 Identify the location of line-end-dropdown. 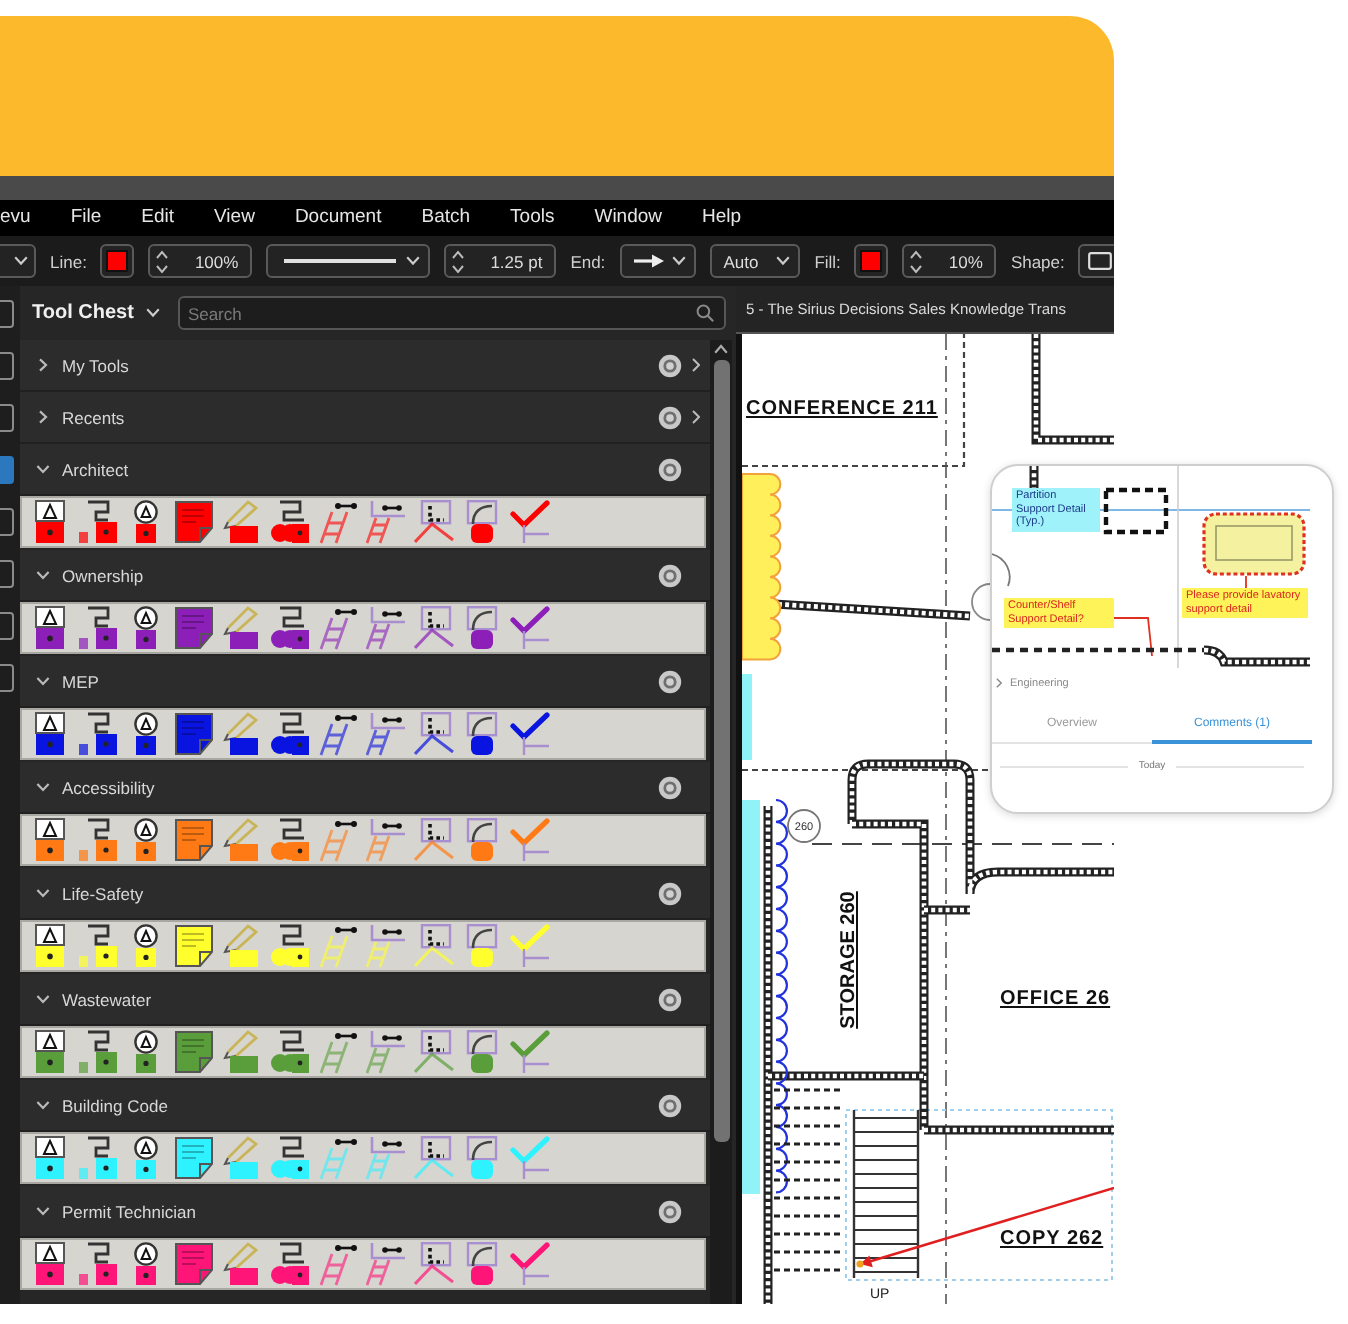
(657, 261).